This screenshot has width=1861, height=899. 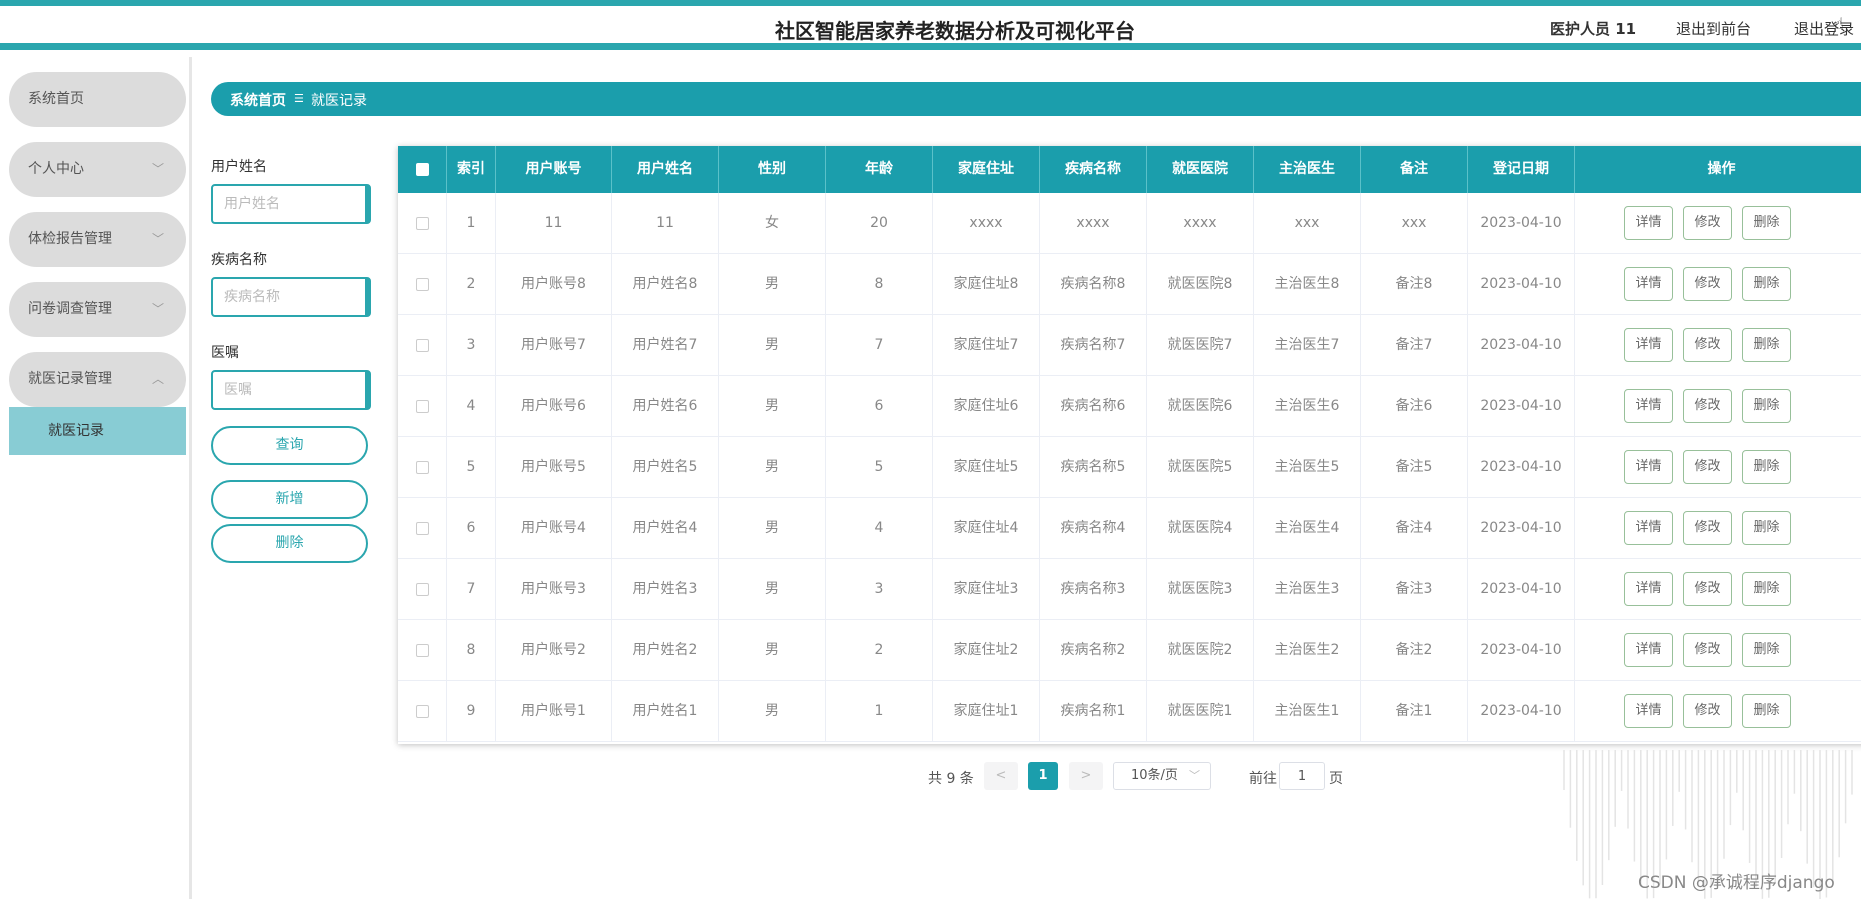 What do you see at coordinates (1414, 589) in the screenshot?
I see `table-cell: 备注3` at bounding box center [1414, 589].